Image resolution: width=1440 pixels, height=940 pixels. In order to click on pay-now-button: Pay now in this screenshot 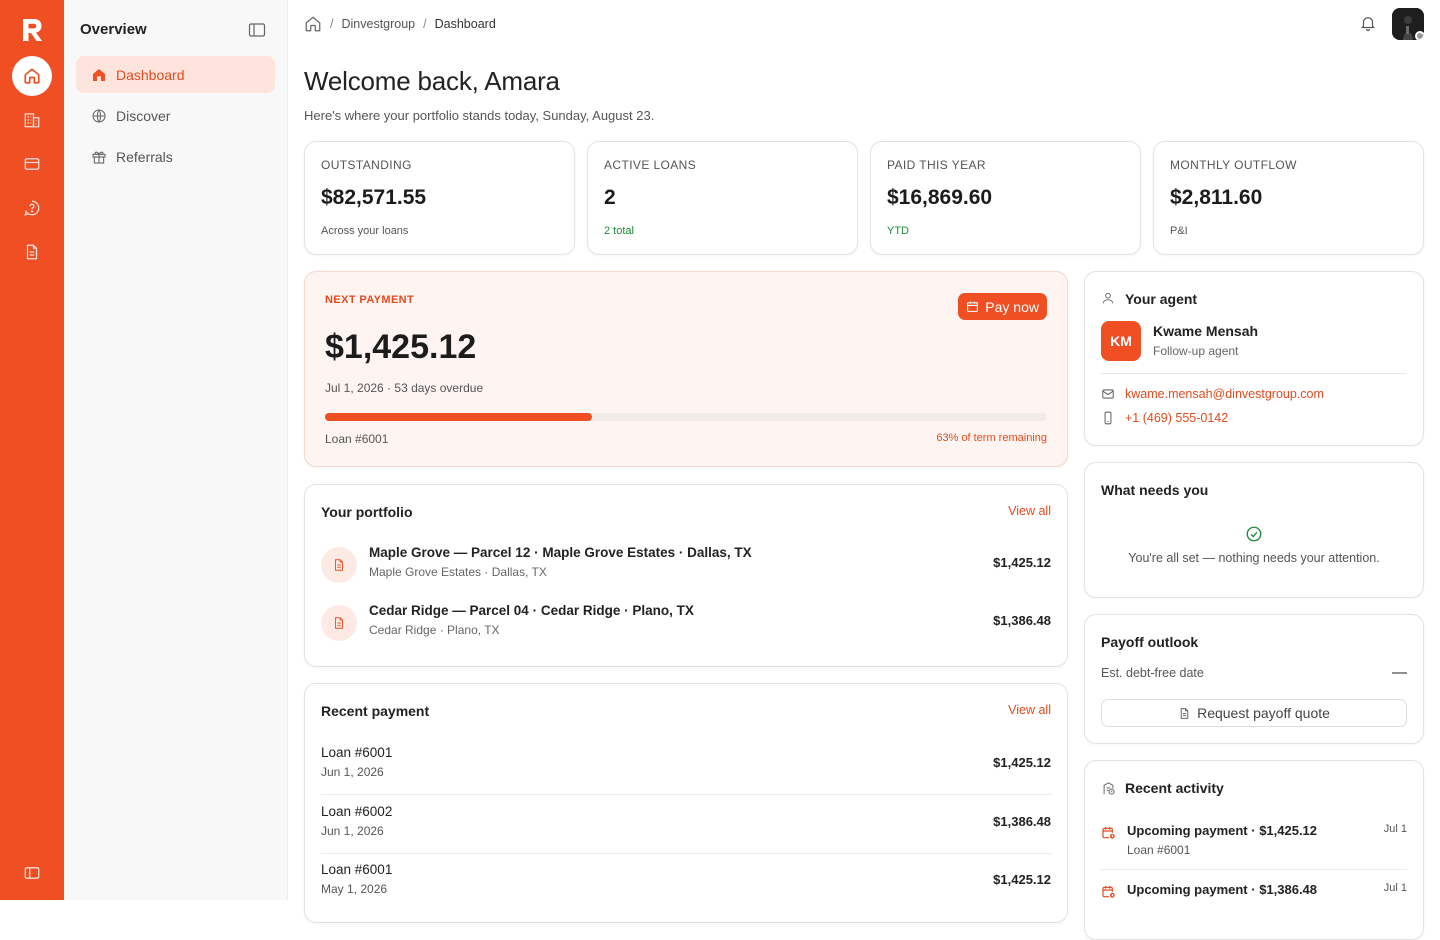, I will do `click(1002, 306)`.